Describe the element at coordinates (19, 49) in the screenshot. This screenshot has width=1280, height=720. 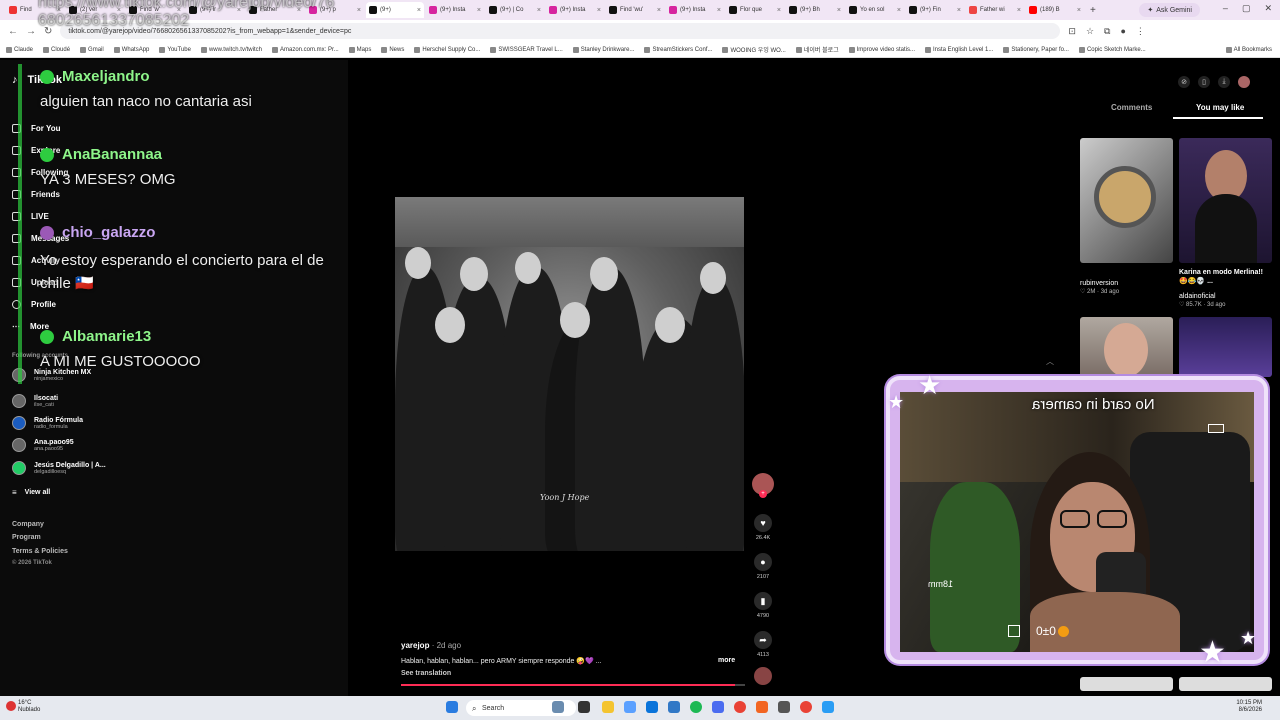
I see `bookmark: Claude` at that location.